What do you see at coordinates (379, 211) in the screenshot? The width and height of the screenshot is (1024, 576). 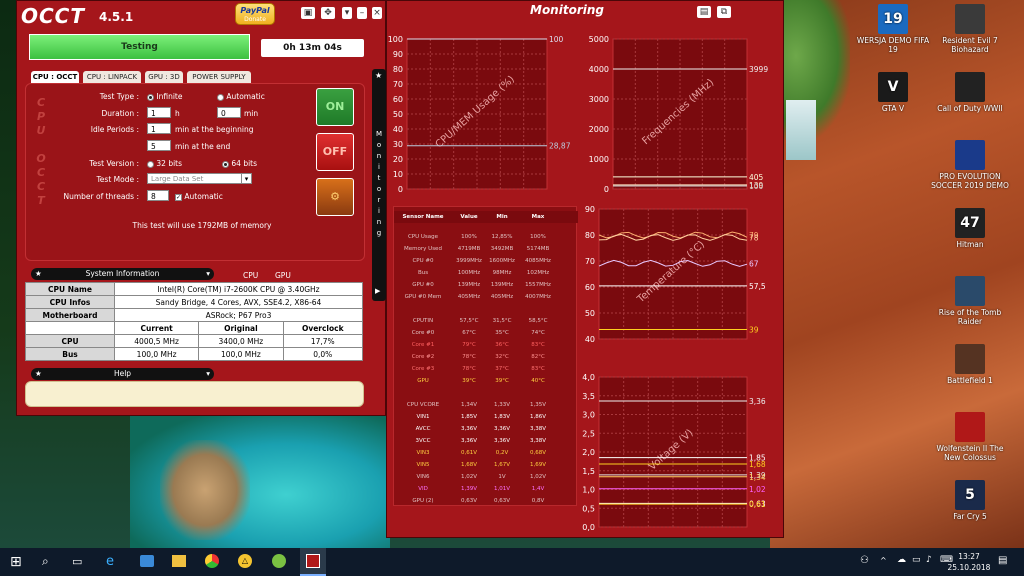 I see `strip-letter: i` at bounding box center [379, 211].